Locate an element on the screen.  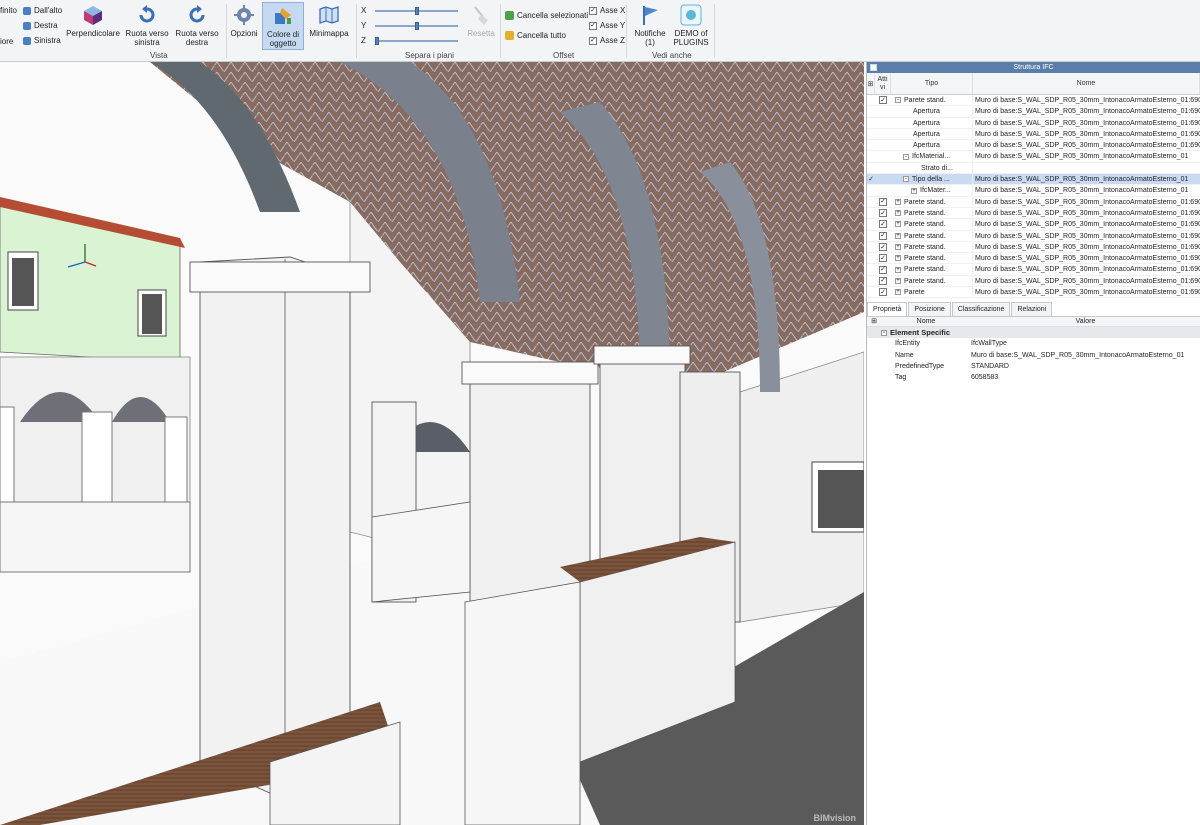
right-view-button: Destra is located at coordinates (40, 25).